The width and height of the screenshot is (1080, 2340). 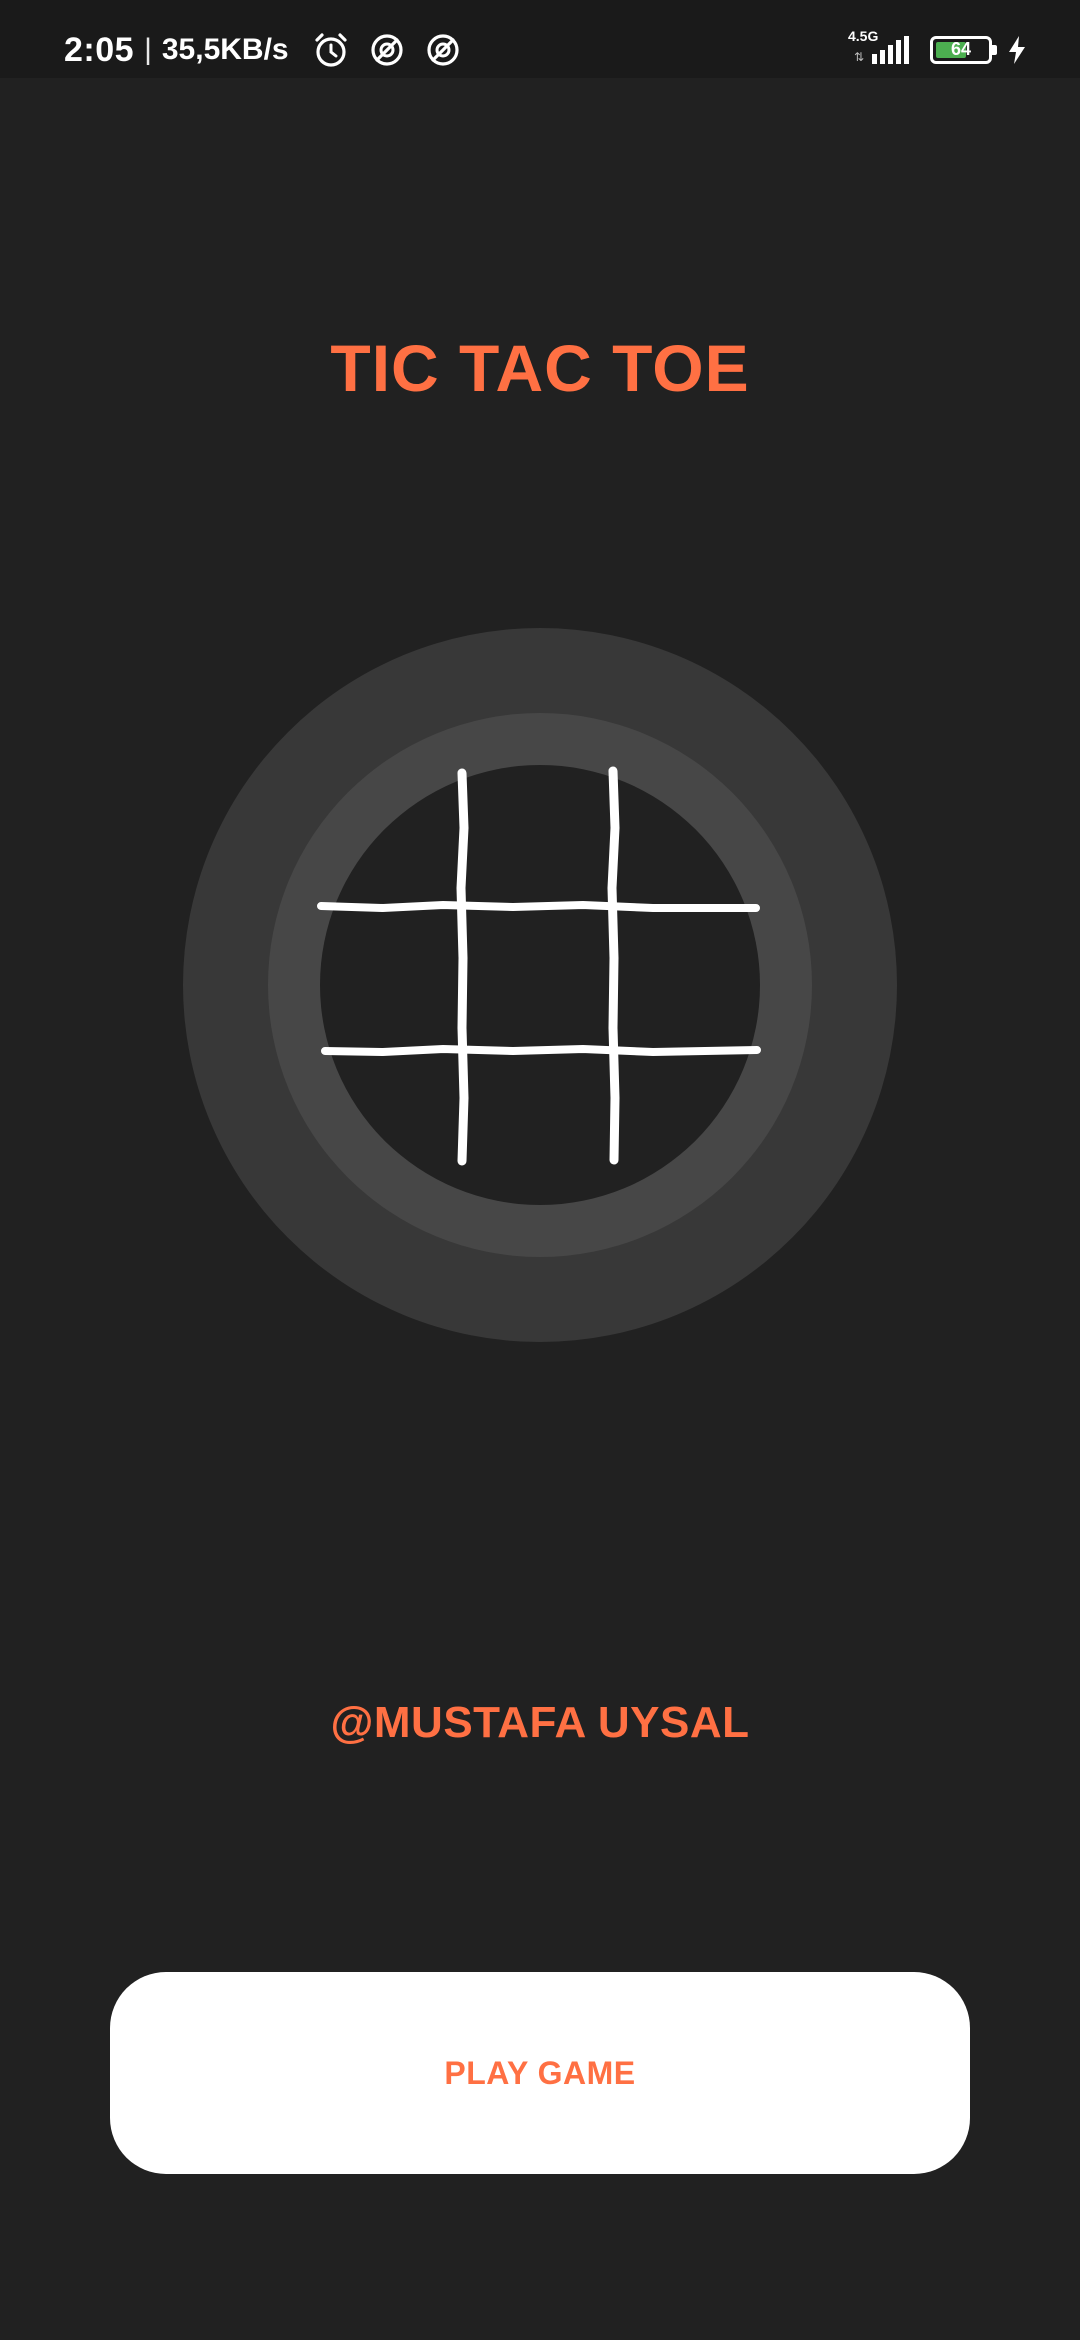 I want to click on mobile-network-indicator: 4.5G ⇅, so click(x=880, y=49).